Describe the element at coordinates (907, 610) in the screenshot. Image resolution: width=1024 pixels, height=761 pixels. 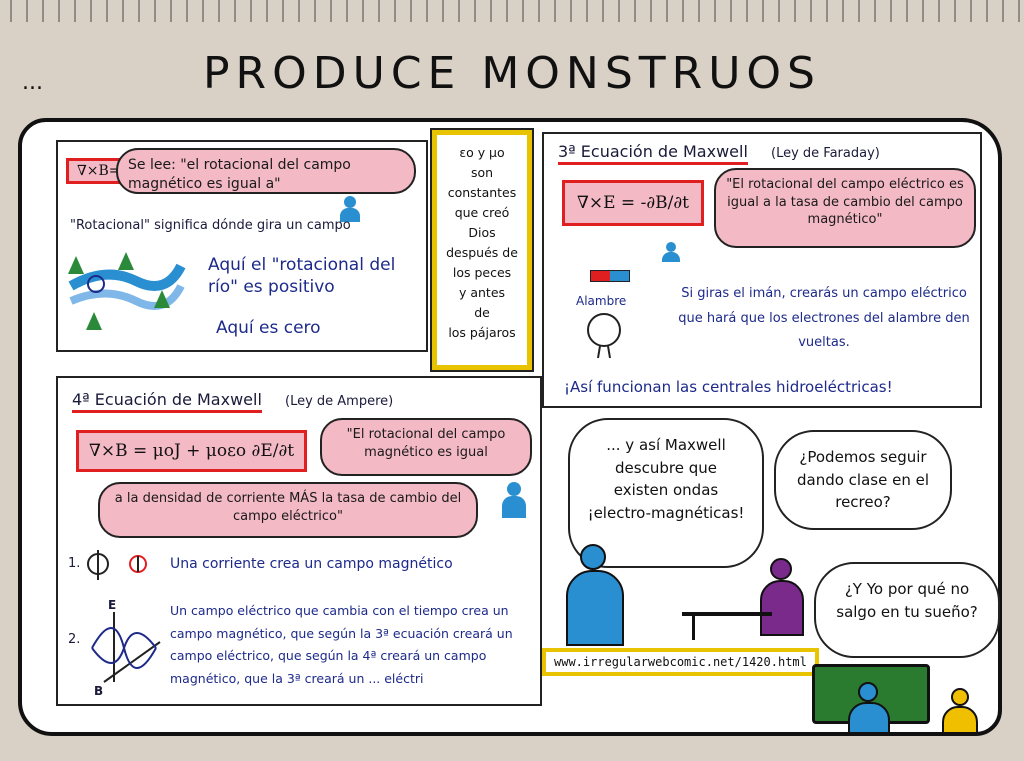
I see `kid-bubble: ¿Y Yo por qué no salgo en tu sueño?` at that location.